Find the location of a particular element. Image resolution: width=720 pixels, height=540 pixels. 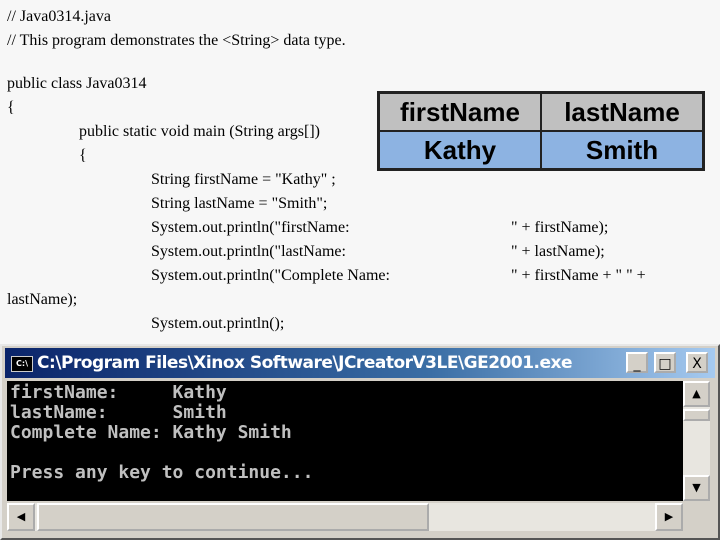

code-line: System.out.println("Complete Name: is located at coordinates (270, 275).